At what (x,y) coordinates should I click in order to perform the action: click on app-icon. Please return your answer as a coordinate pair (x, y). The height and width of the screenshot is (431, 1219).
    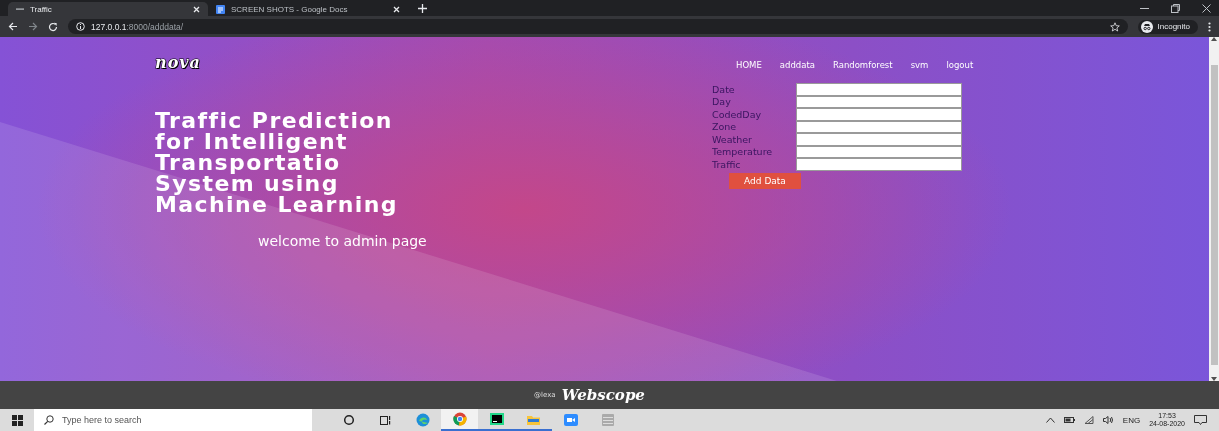
    Looking at the image, I should click on (496, 419).